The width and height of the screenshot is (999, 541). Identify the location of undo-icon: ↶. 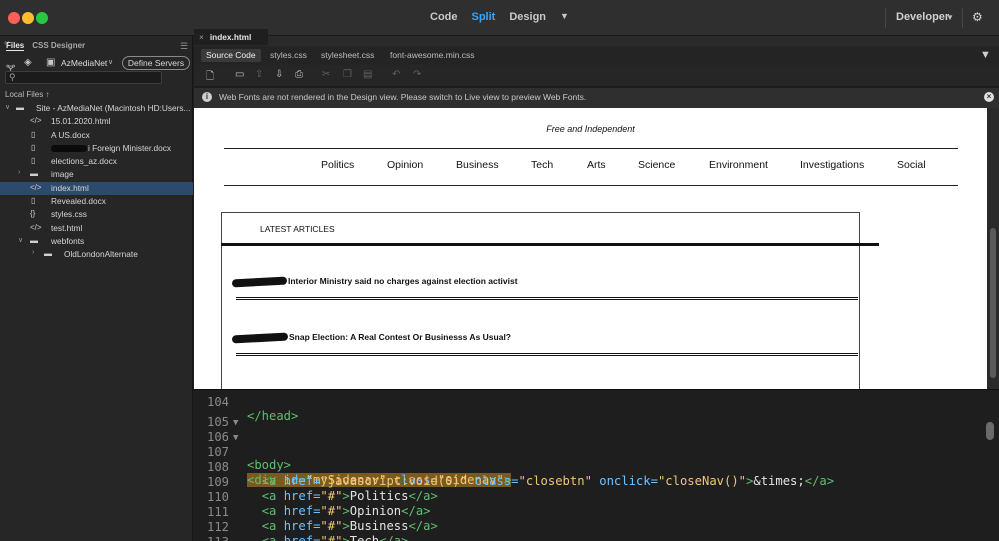
(396, 74).